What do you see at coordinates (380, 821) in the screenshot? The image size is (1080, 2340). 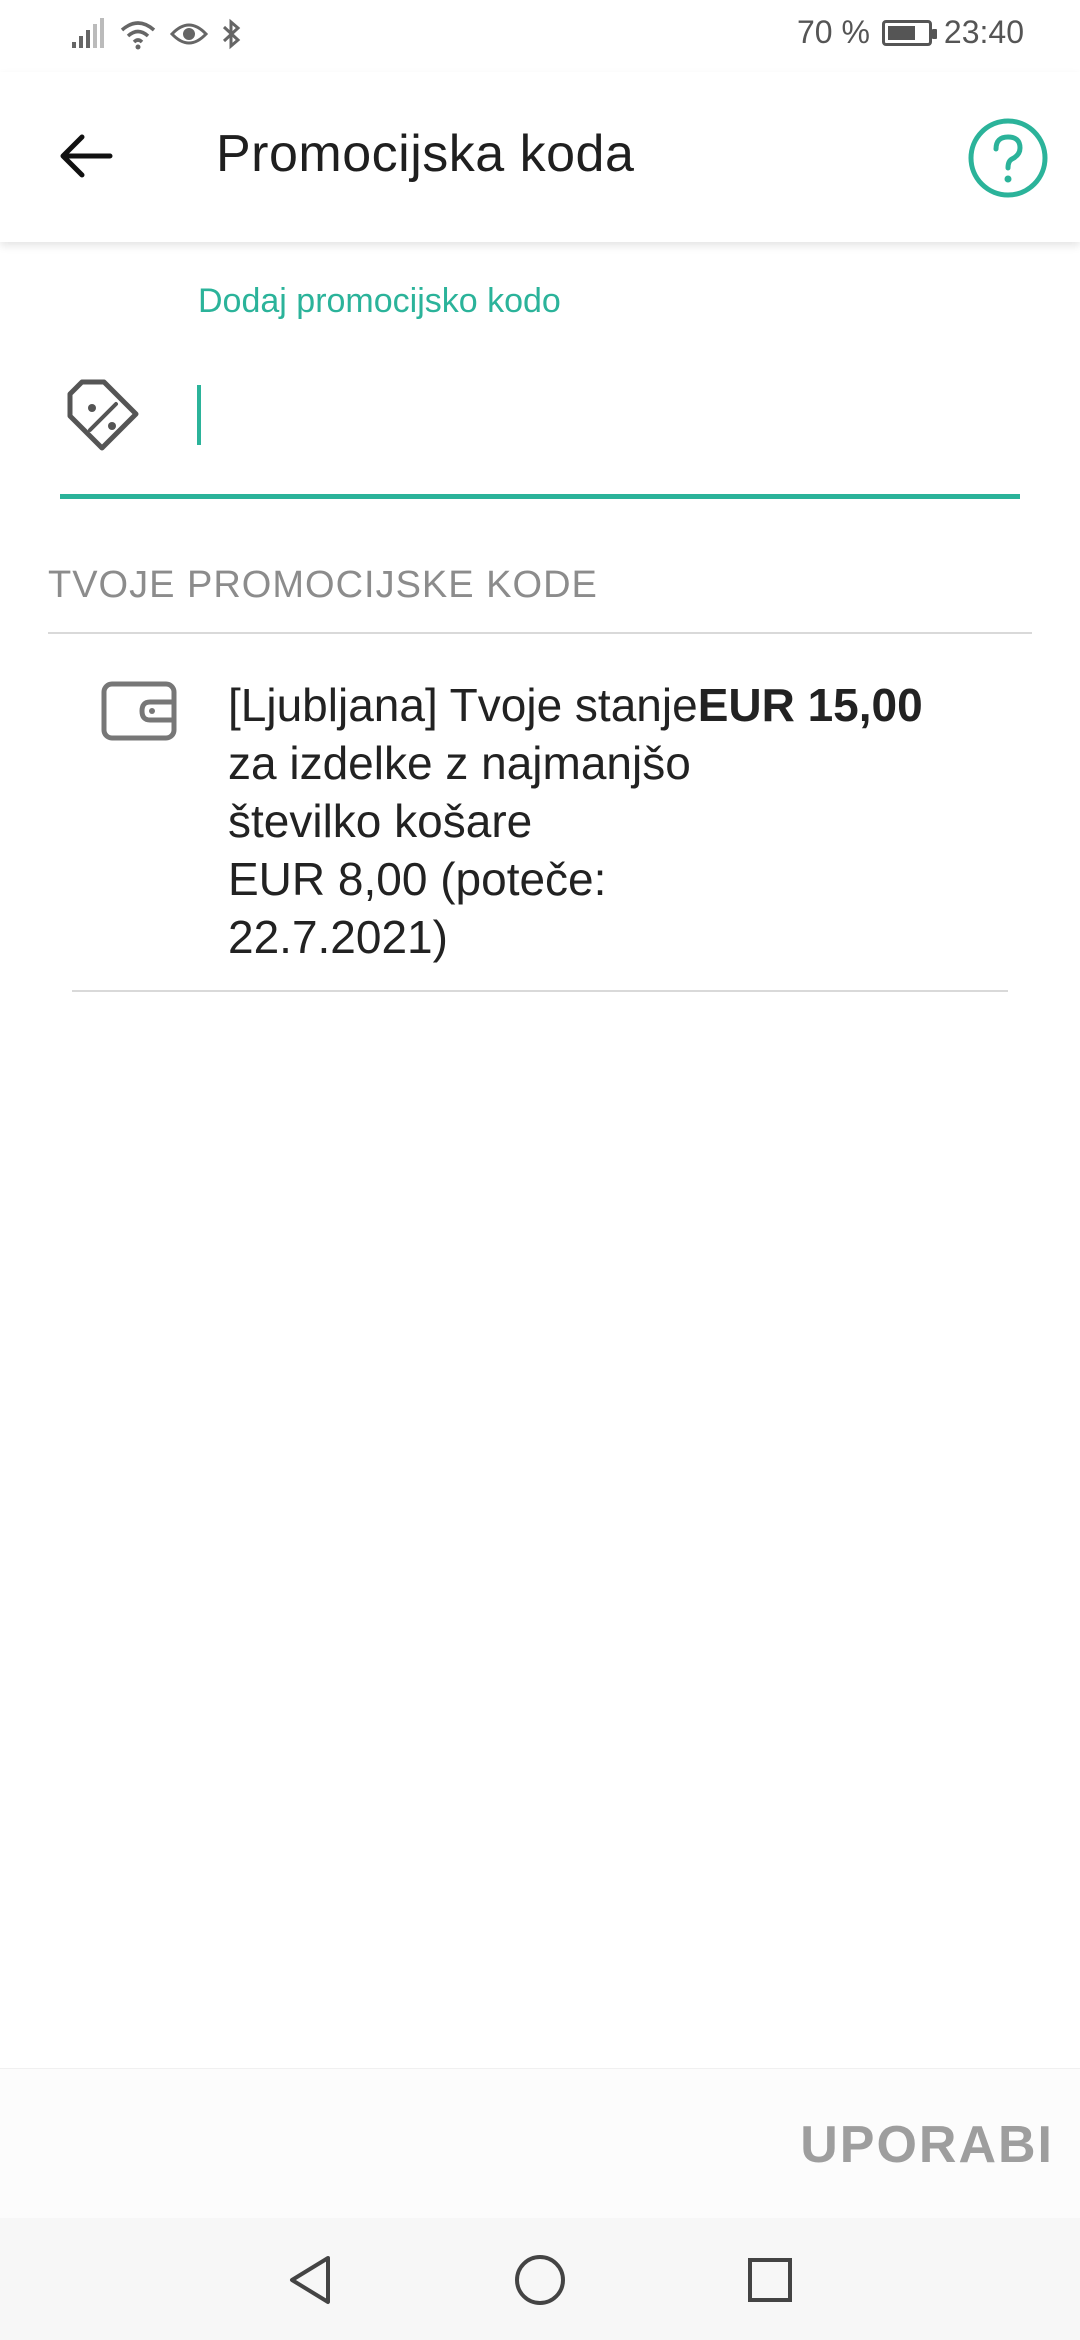 I see `promo-line: številko košare` at bounding box center [380, 821].